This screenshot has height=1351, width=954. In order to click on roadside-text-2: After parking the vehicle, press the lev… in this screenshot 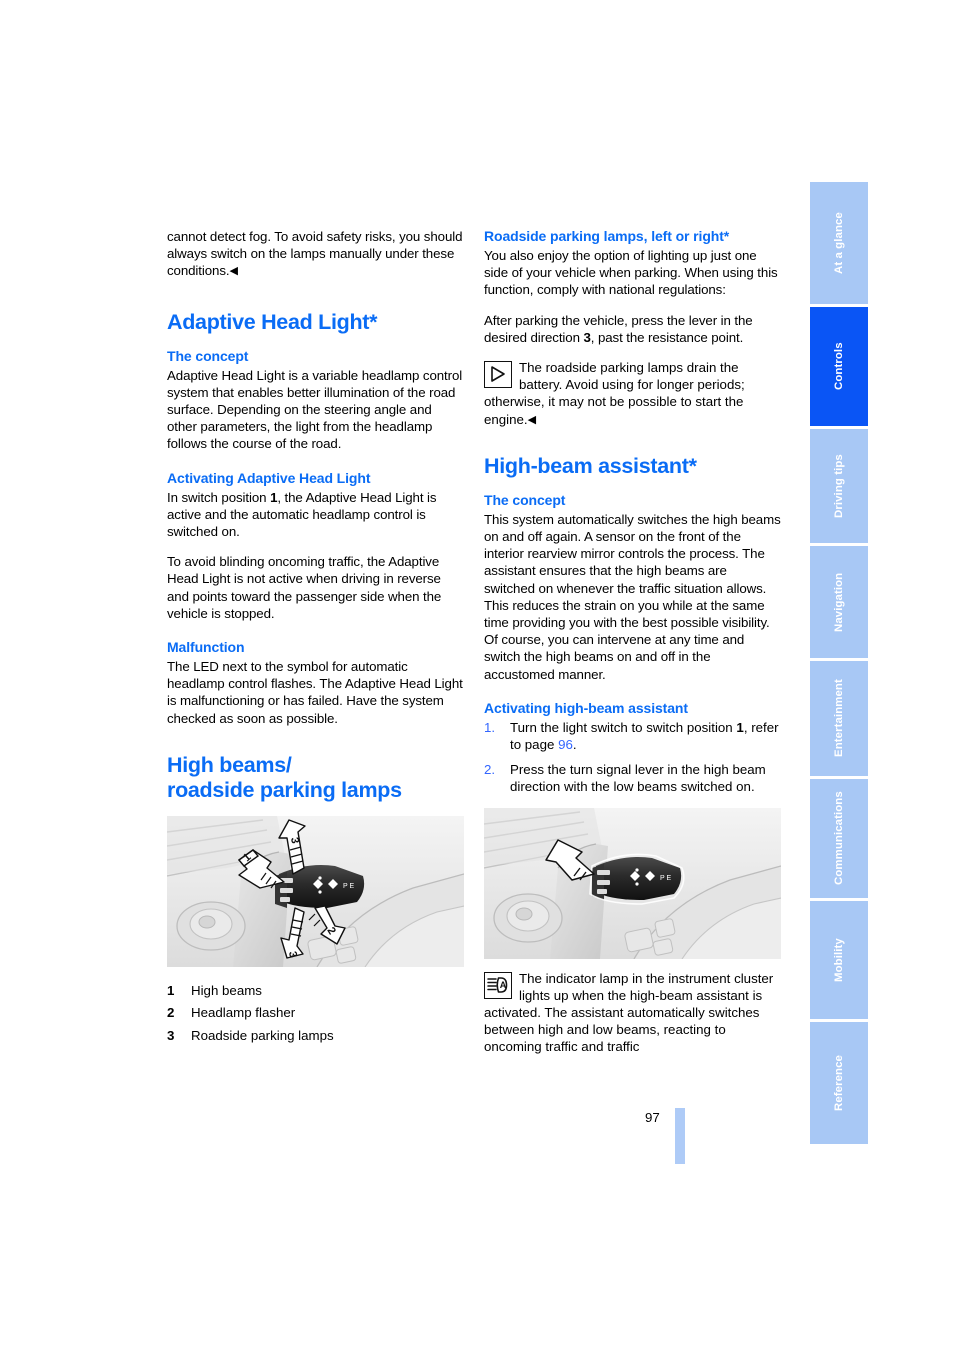, I will do `click(632, 329)`.